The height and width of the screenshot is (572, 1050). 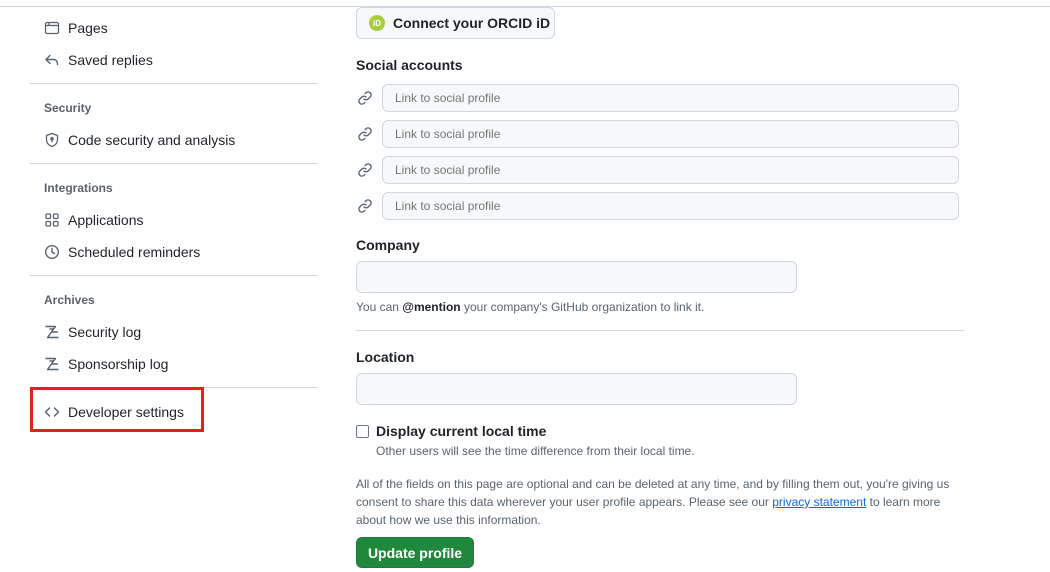 What do you see at coordinates (88, 28) in the screenshot?
I see `sidebar-item-label: Pages` at bounding box center [88, 28].